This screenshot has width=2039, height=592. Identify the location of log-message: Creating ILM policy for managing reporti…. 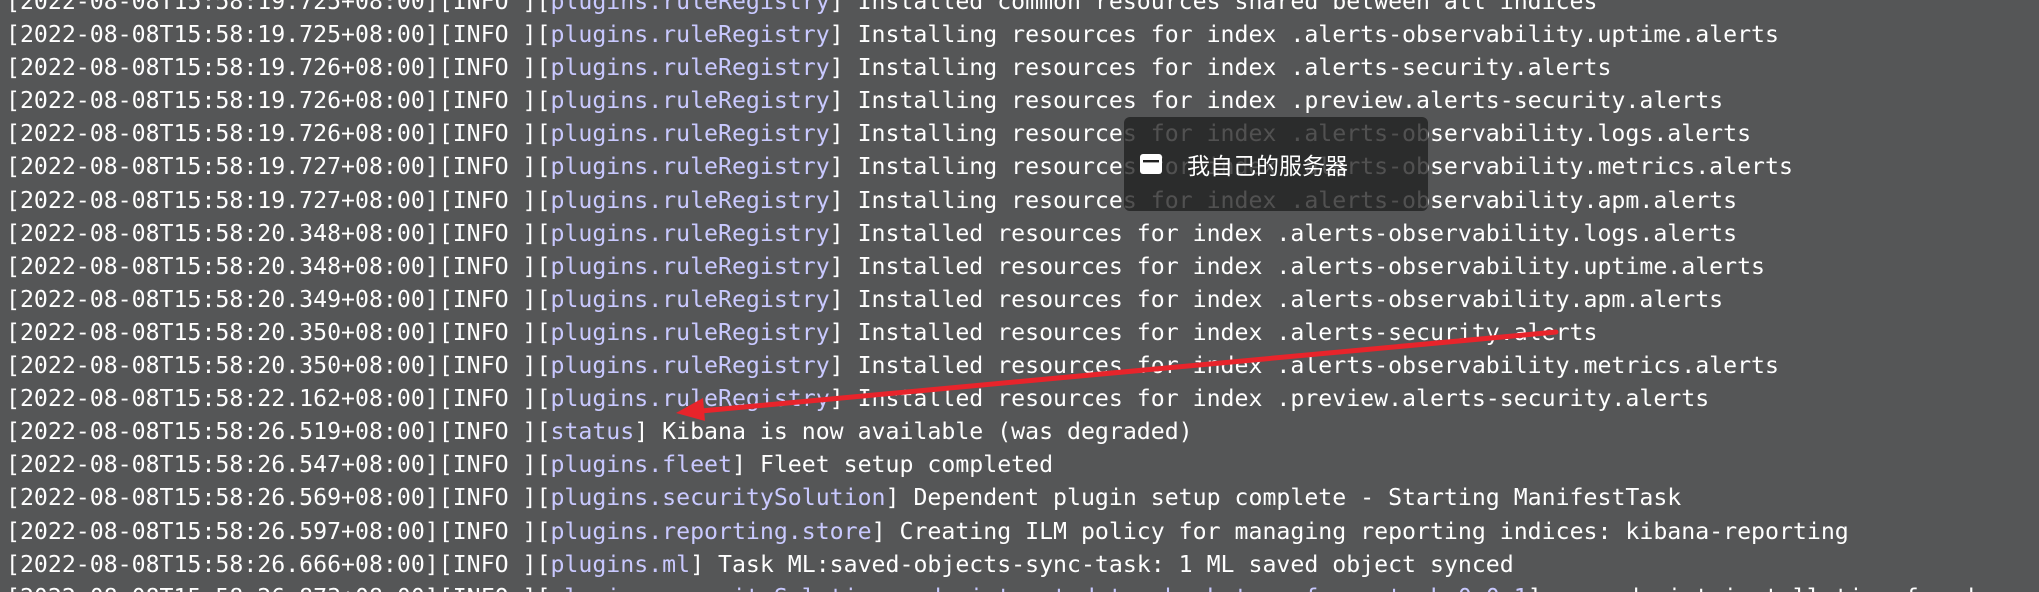
(1374, 531).